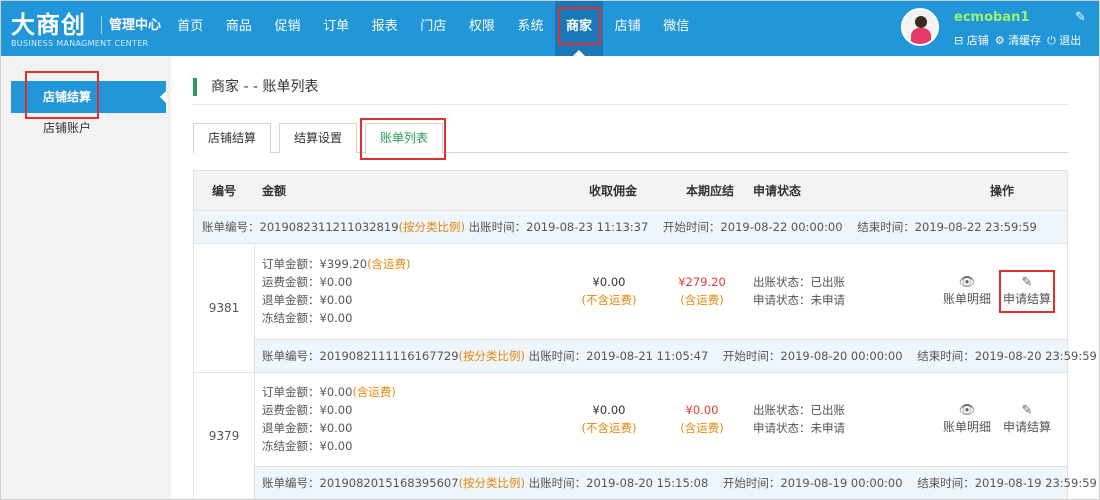 The width and height of the screenshot is (1100, 500). What do you see at coordinates (232, 138) in the screenshot?
I see `tab-store-settlement: 店铺结算` at bounding box center [232, 138].